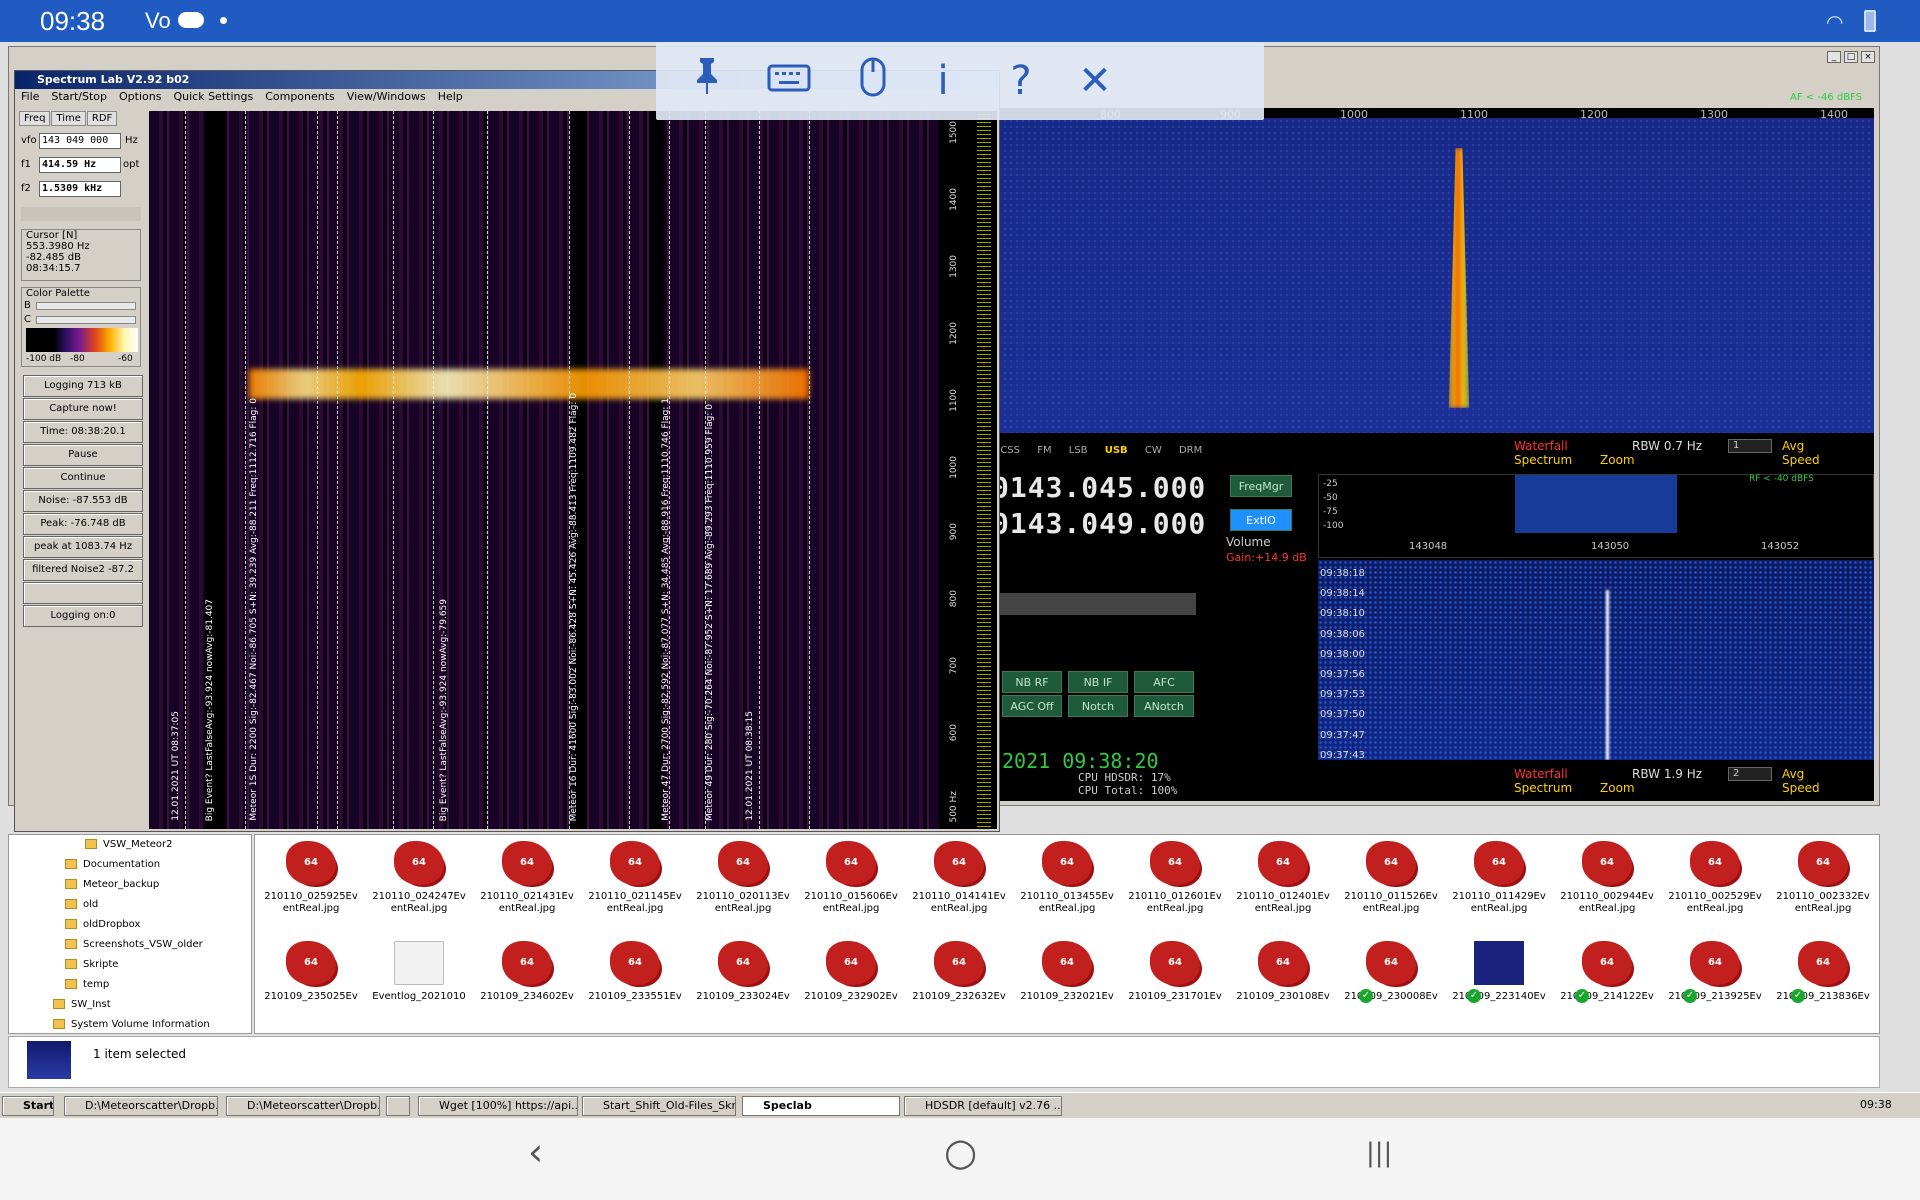 This screenshot has width=1920, height=1200. Describe the element at coordinates (873, 83) in the screenshot. I see `mouse-icon` at that location.